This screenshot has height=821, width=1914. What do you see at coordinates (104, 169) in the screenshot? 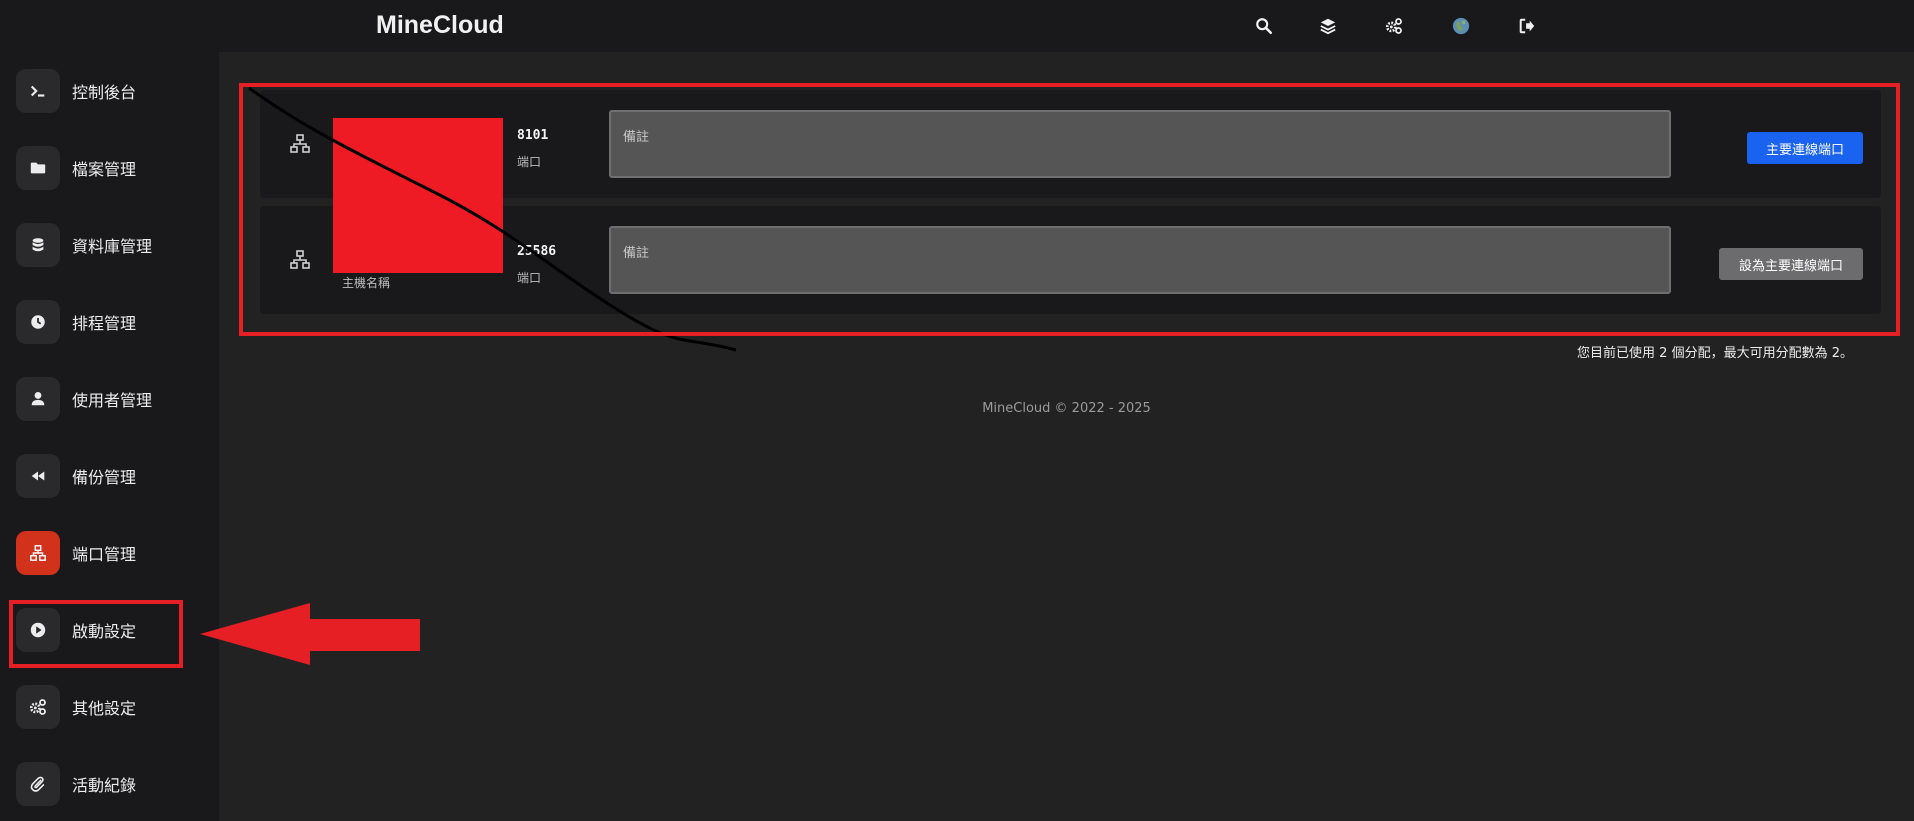
I see `sidebar-item-label: 檔案管理` at bounding box center [104, 169].